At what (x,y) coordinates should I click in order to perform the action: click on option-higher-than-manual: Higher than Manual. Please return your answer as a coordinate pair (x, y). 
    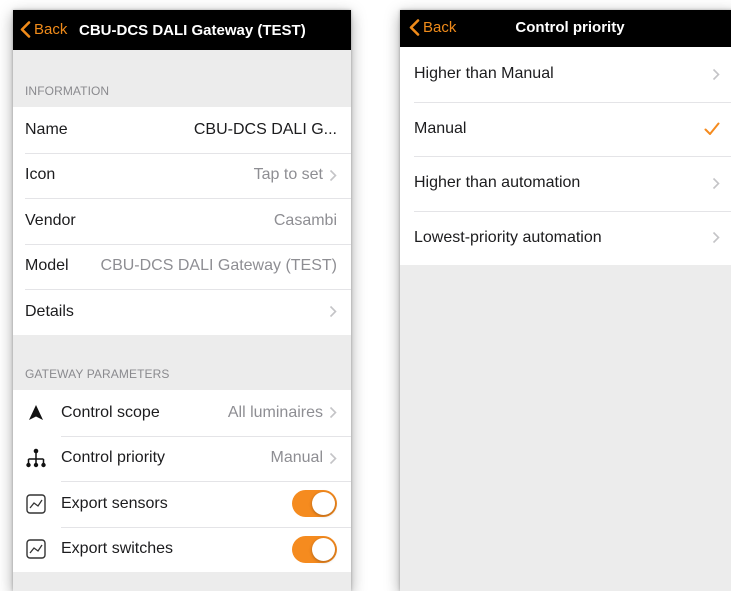
    Looking at the image, I should click on (565, 74).